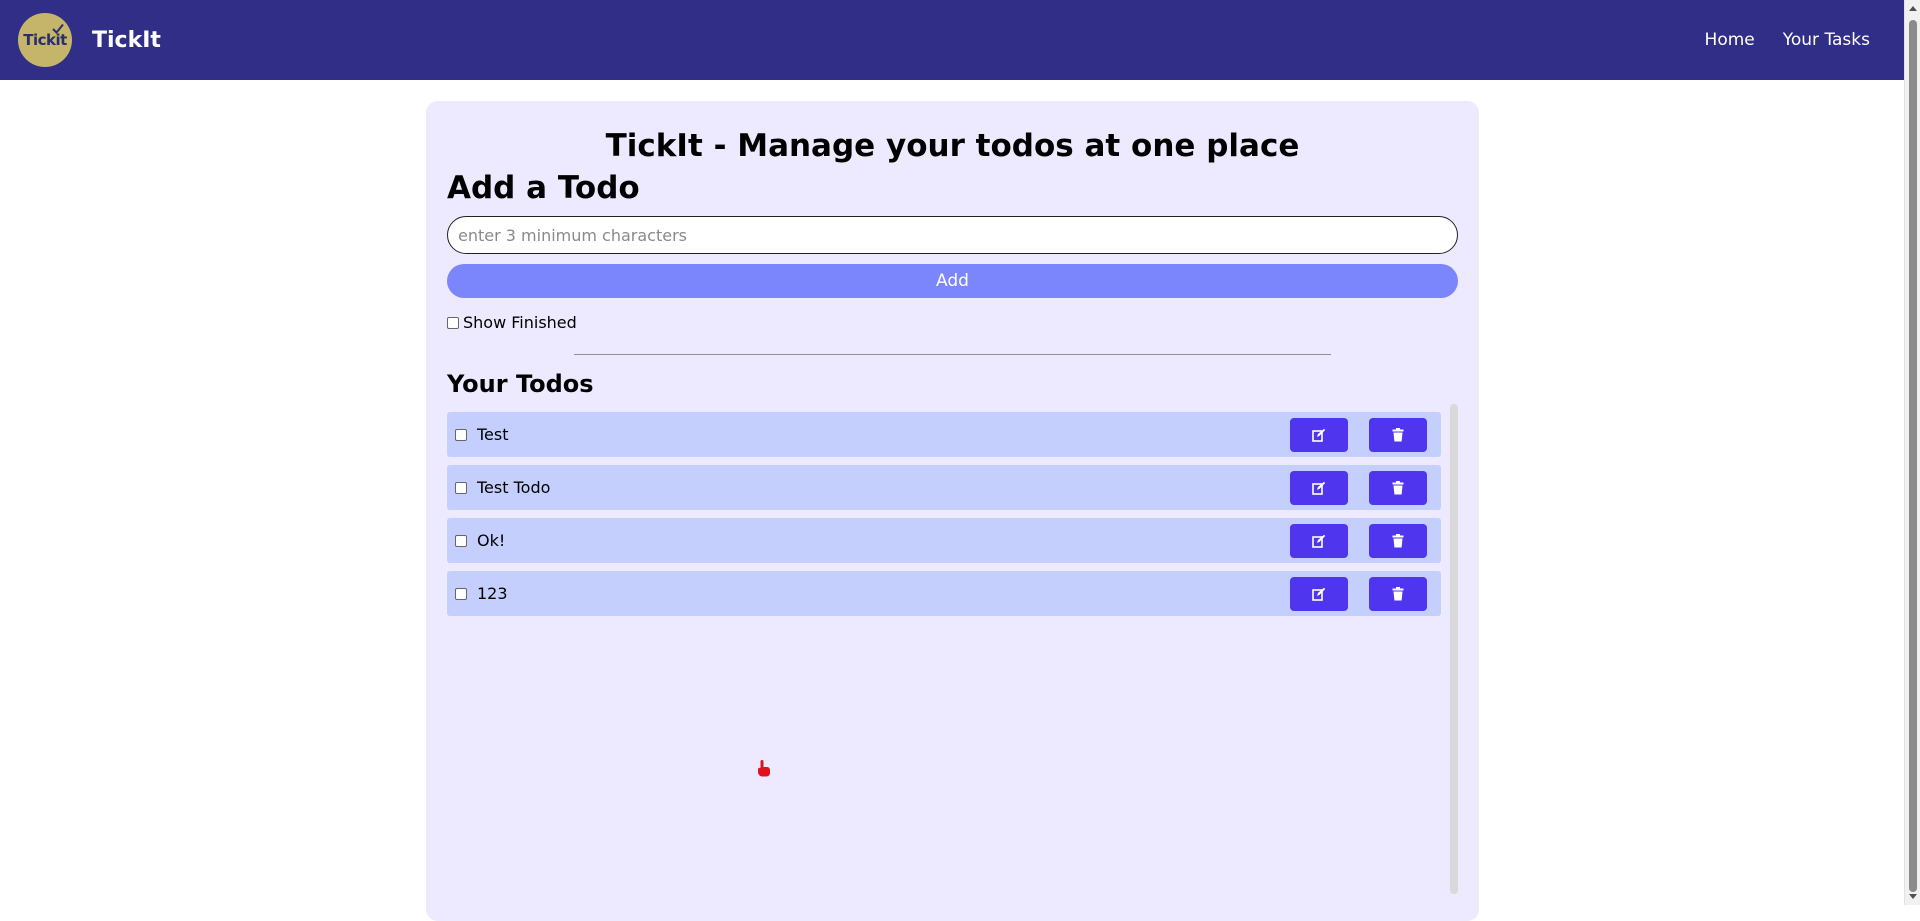 The width and height of the screenshot is (1920, 921). Describe the element at coordinates (1913, 896) in the screenshot. I see `scroll-down-arrow-icon` at that location.